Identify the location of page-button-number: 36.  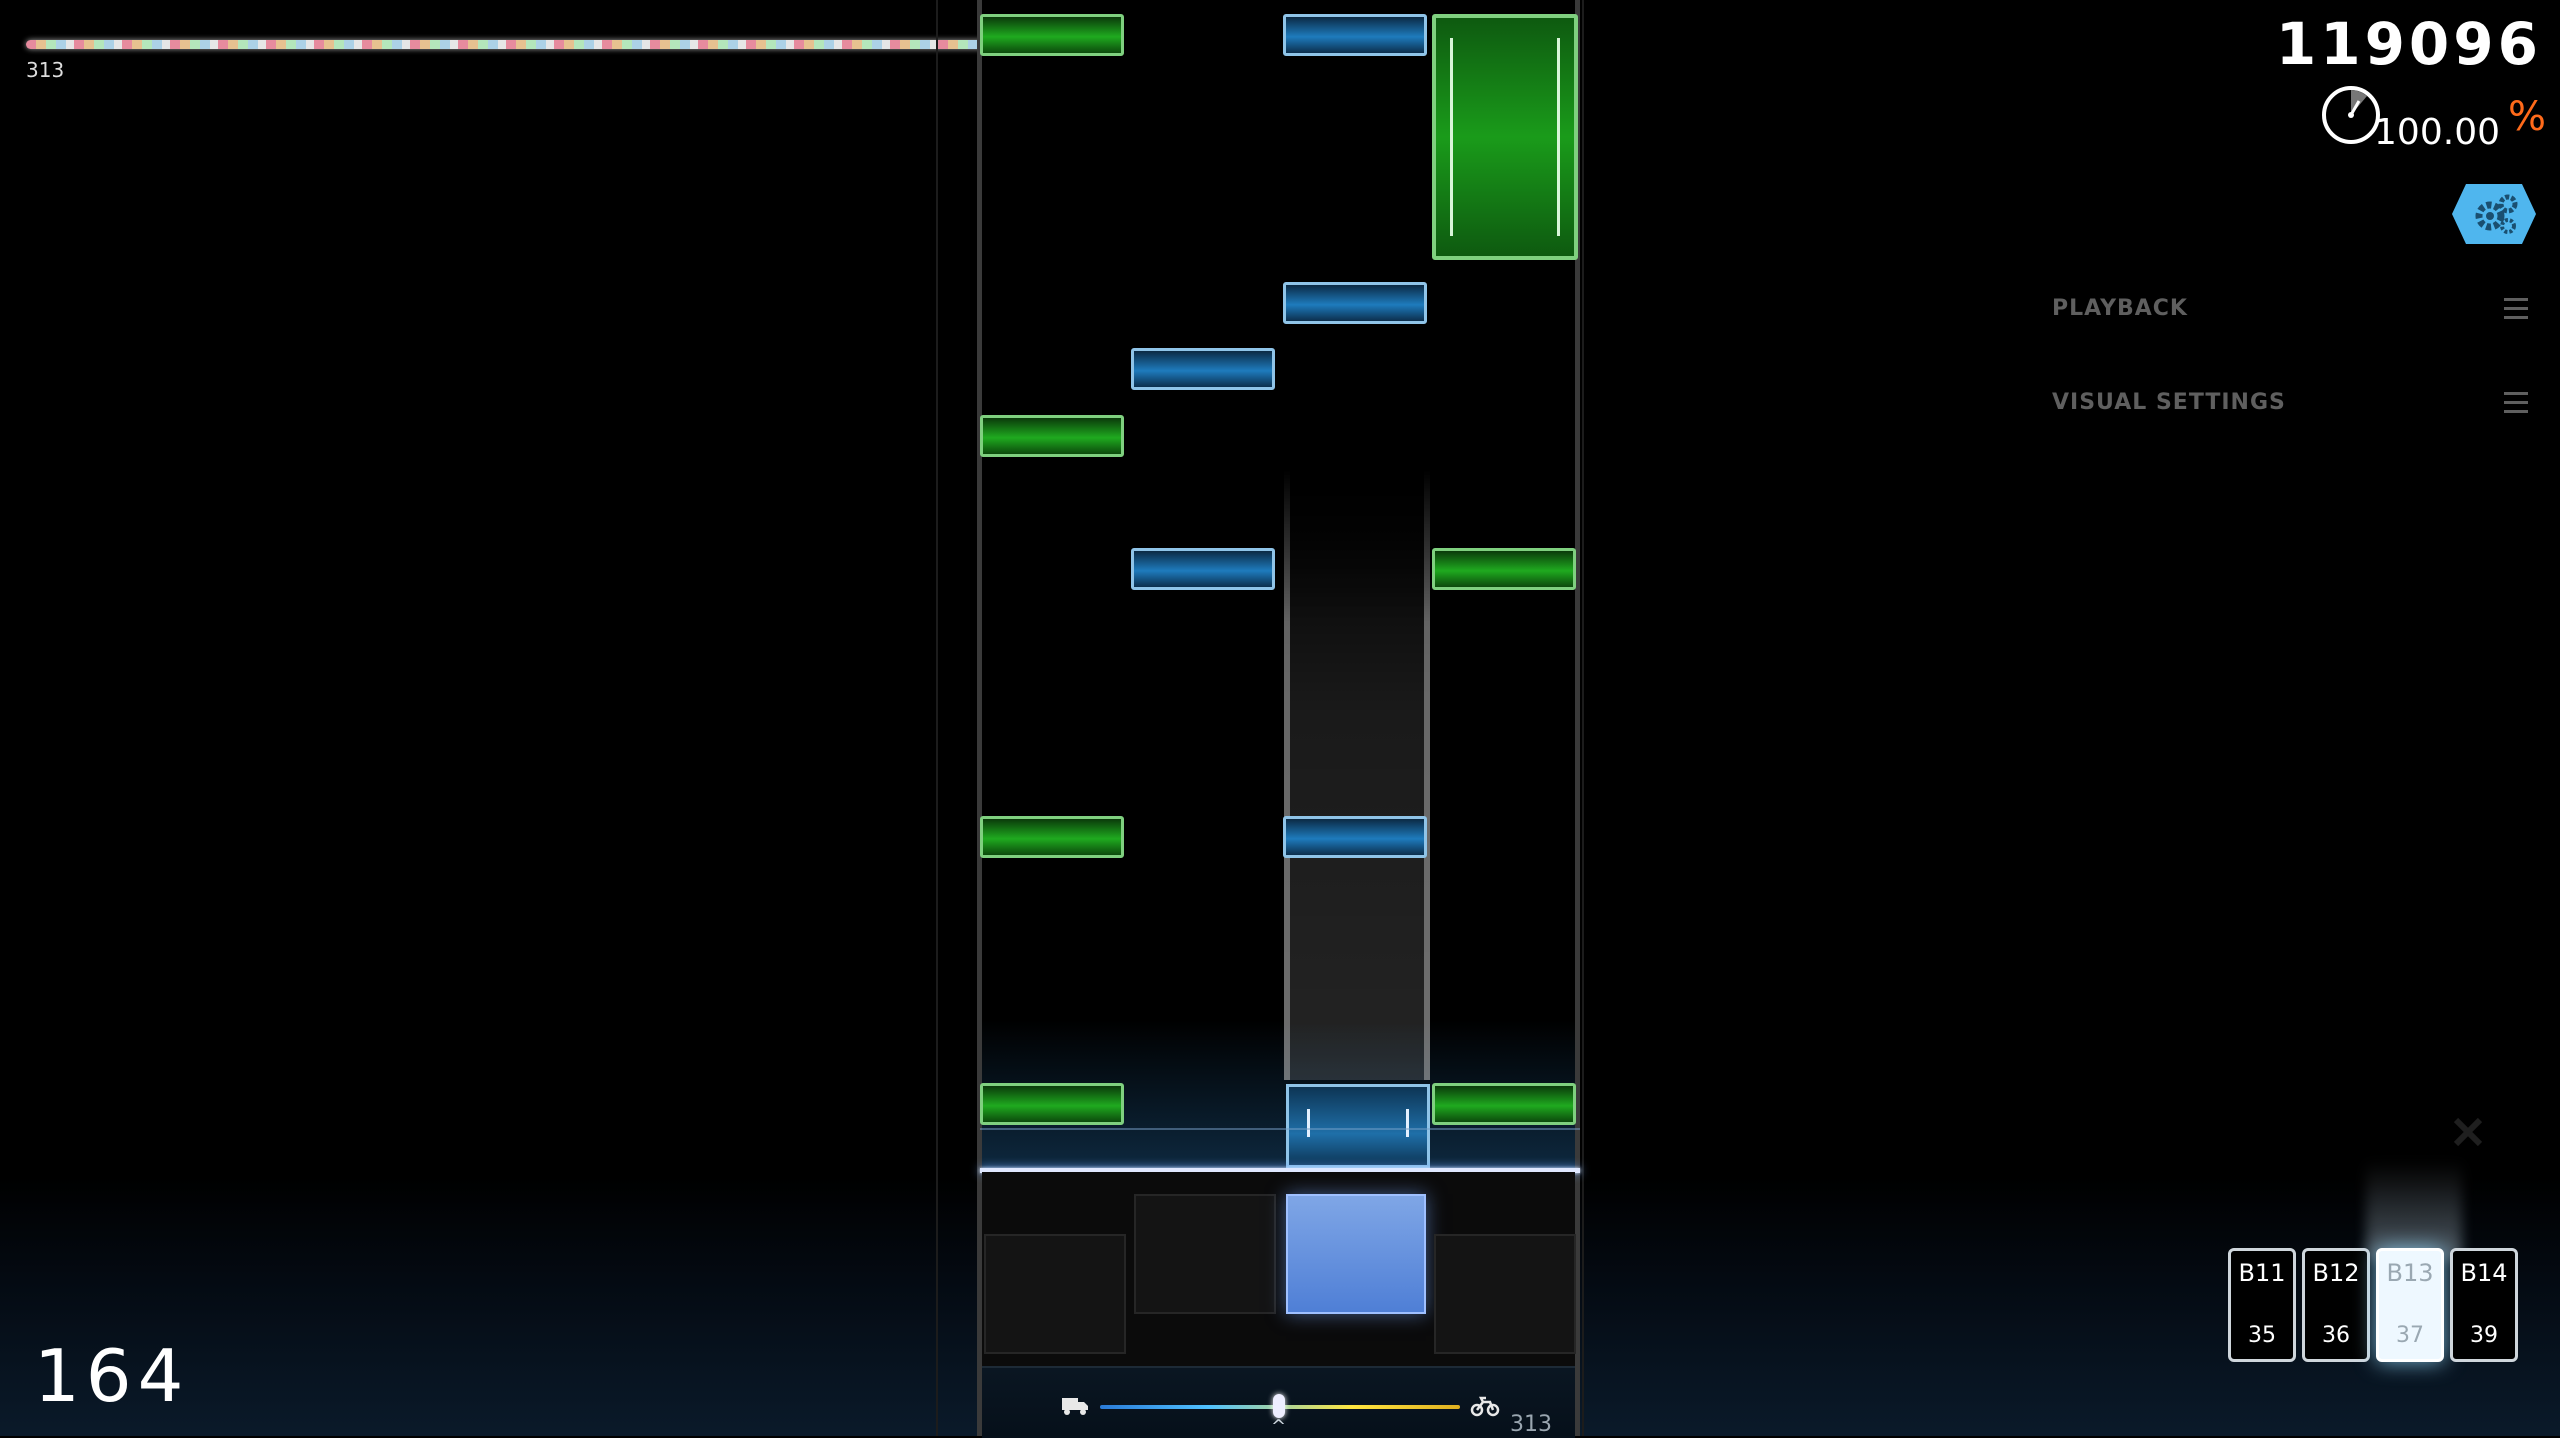
(2336, 1335).